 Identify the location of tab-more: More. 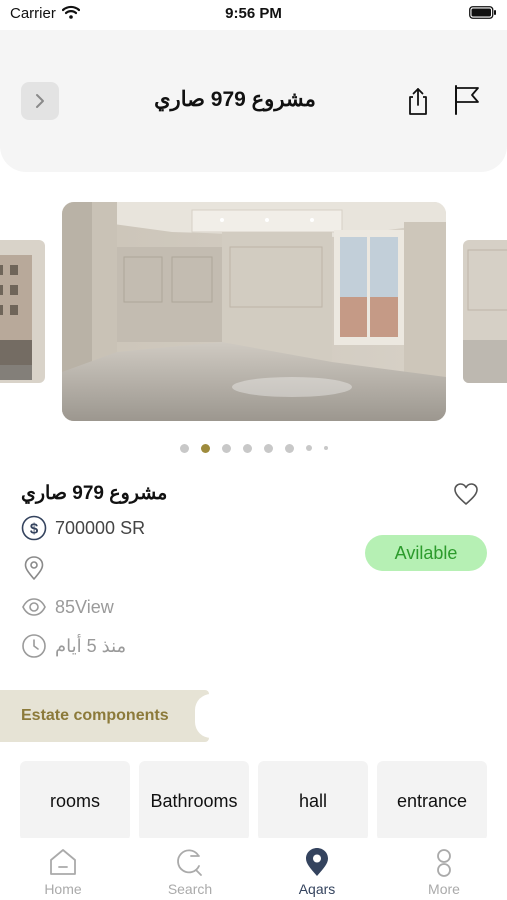
(444, 869).